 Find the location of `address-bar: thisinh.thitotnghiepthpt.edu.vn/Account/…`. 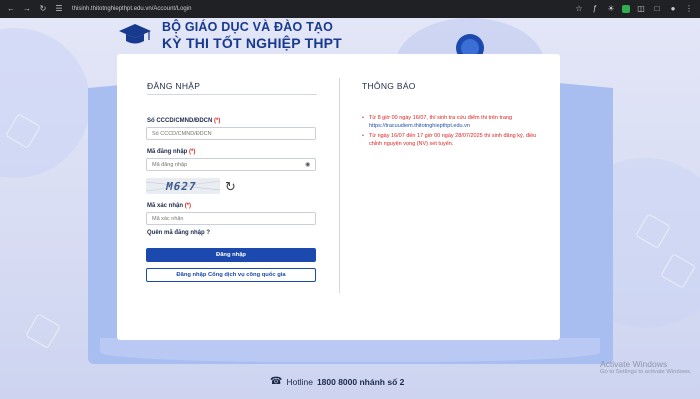

address-bar: thisinh.thitotnghiepthpt.edu.vn/Account/… is located at coordinates (320, 9).